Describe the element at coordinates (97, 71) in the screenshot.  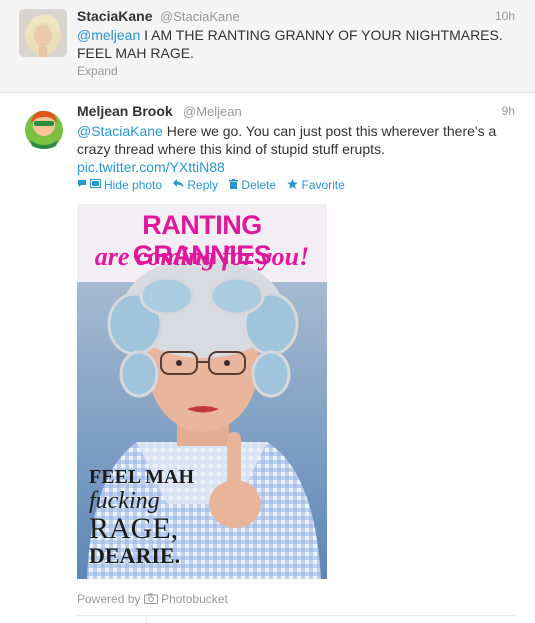
I see `expand-link: Expand` at that location.